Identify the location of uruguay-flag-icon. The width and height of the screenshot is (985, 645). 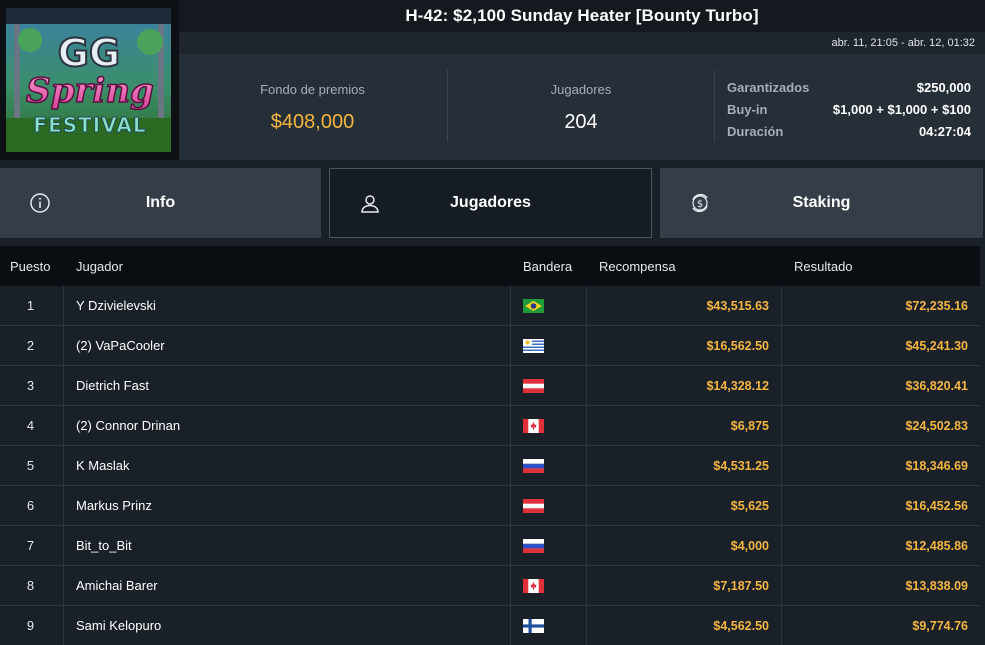
(533, 345).